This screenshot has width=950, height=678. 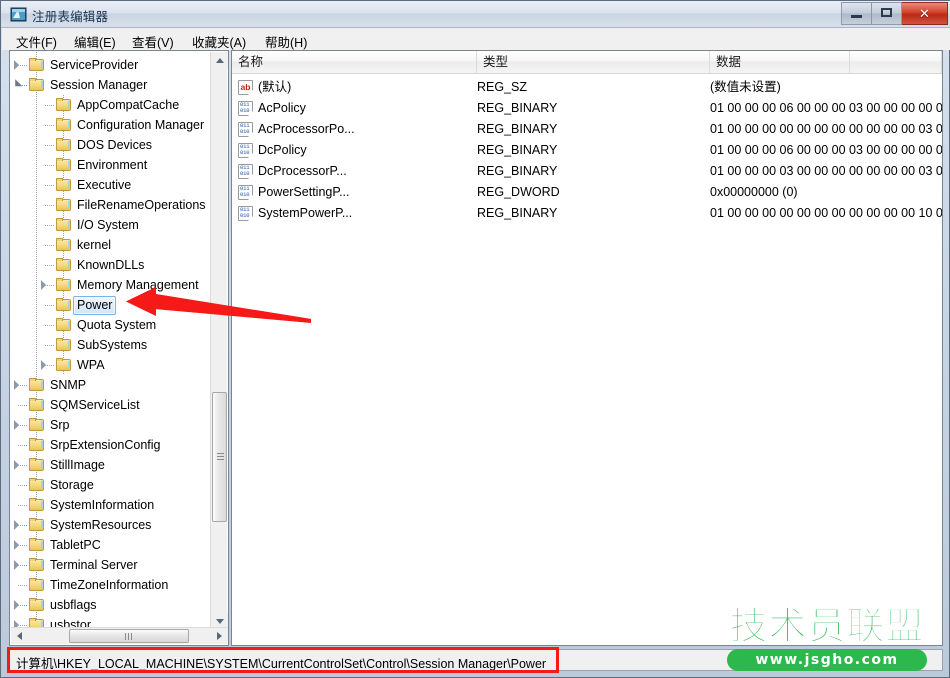 I want to click on scroll-left-button, so click(x=19, y=636).